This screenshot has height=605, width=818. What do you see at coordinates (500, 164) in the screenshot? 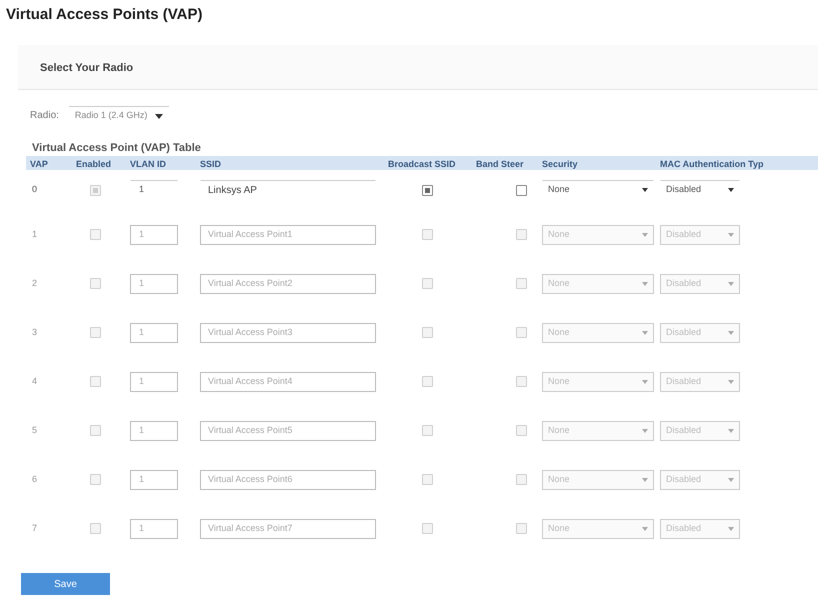
I see `column-header: Band Steer` at bounding box center [500, 164].